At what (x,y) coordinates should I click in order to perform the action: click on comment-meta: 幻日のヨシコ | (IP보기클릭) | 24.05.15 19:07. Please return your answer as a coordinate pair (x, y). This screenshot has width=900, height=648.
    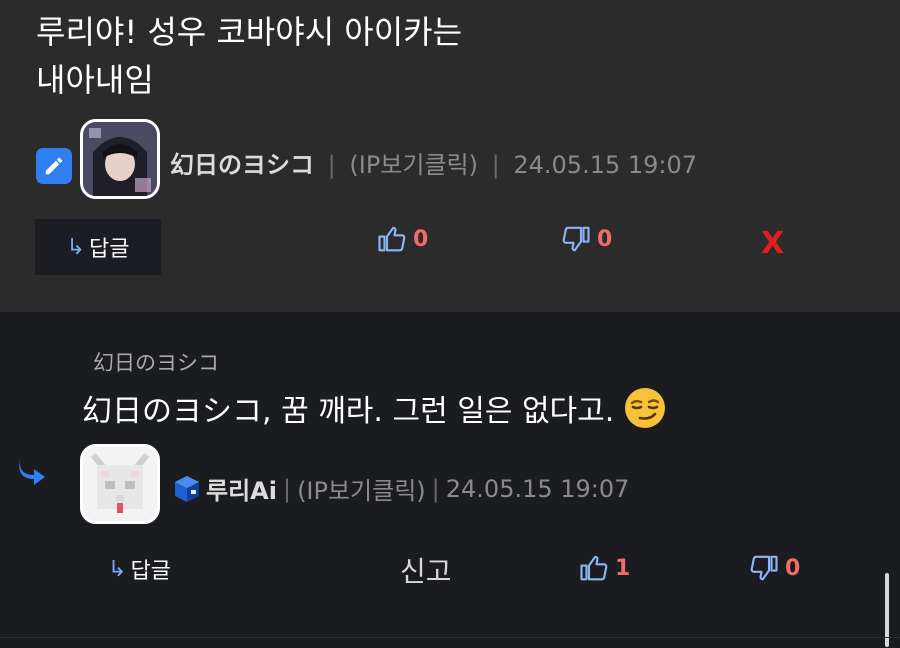
    Looking at the image, I should click on (433, 162).